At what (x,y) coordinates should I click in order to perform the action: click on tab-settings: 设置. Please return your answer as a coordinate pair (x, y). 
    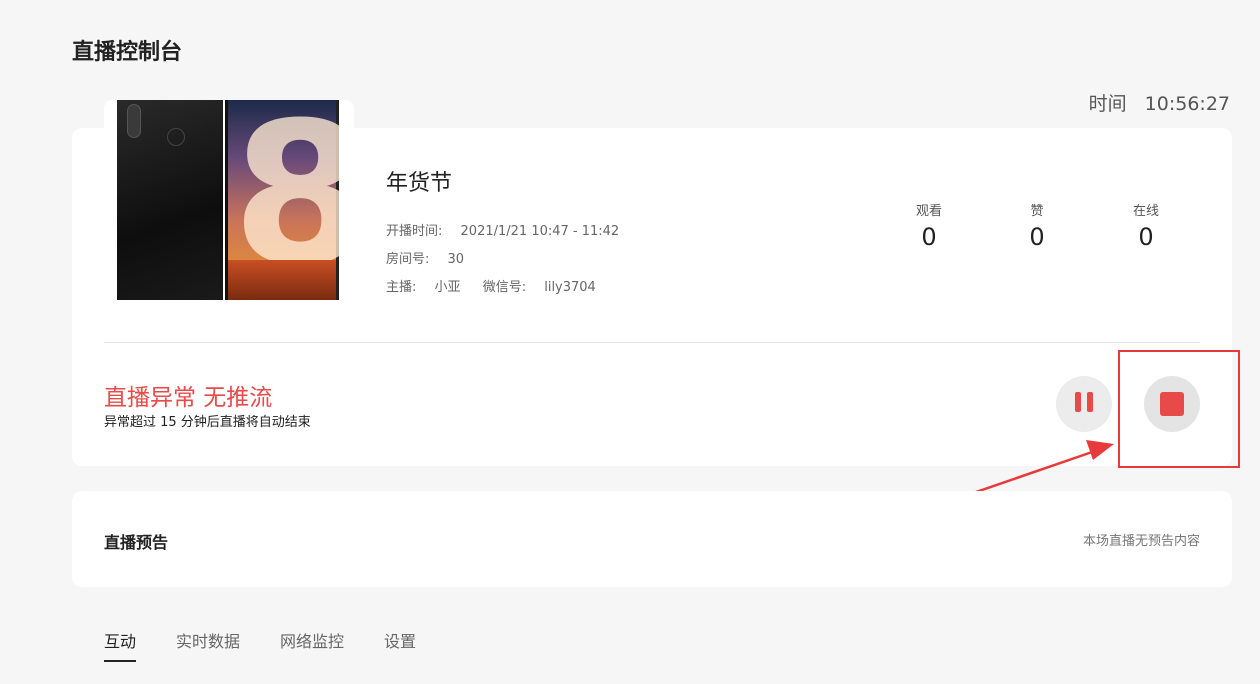
    Looking at the image, I should click on (400, 645).